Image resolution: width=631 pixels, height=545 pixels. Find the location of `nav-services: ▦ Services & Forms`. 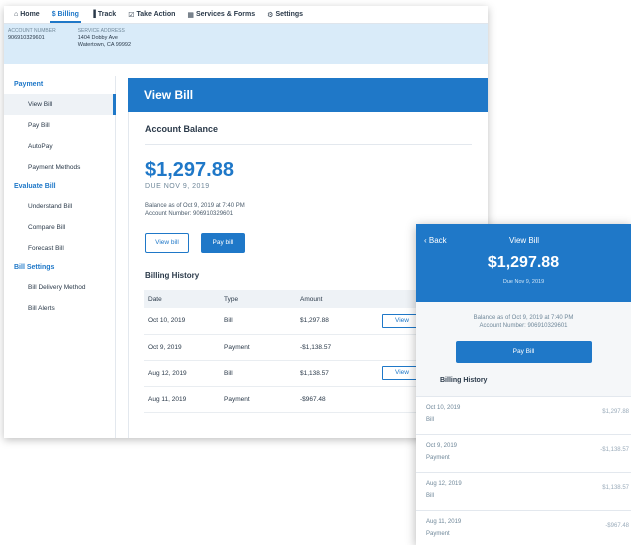

nav-services: ▦ Services & Forms is located at coordinates (221, 14).